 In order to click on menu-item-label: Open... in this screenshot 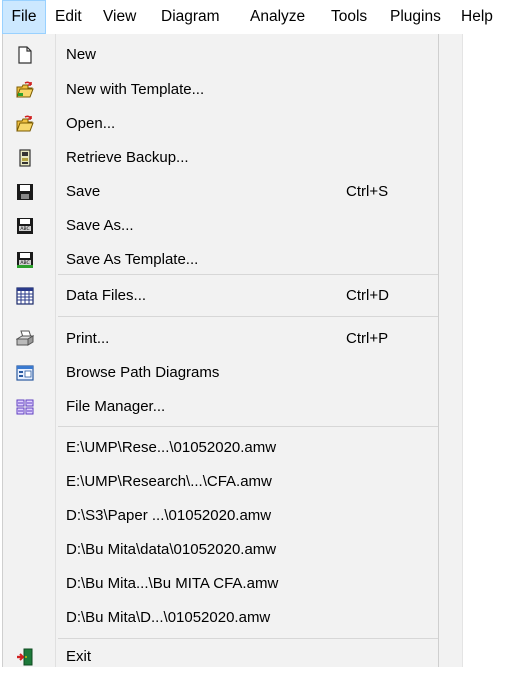, I will do `click(91, 123)`.